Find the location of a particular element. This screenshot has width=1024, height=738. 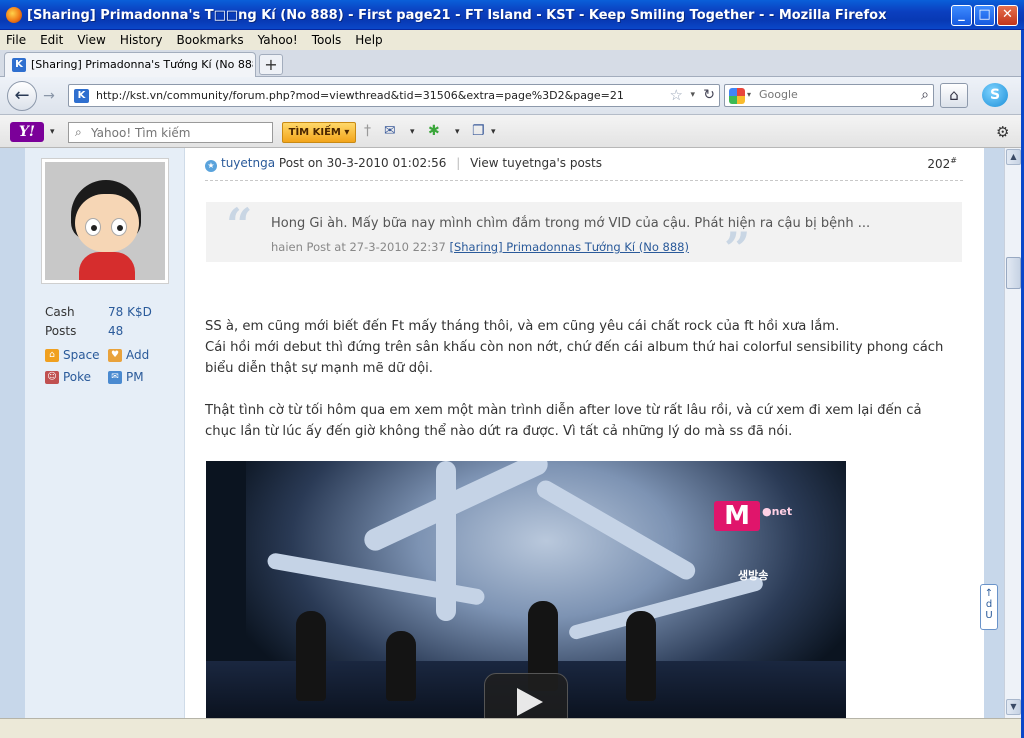

mail-dropdown-icon: ▾ is located at coordinates (412, 132).